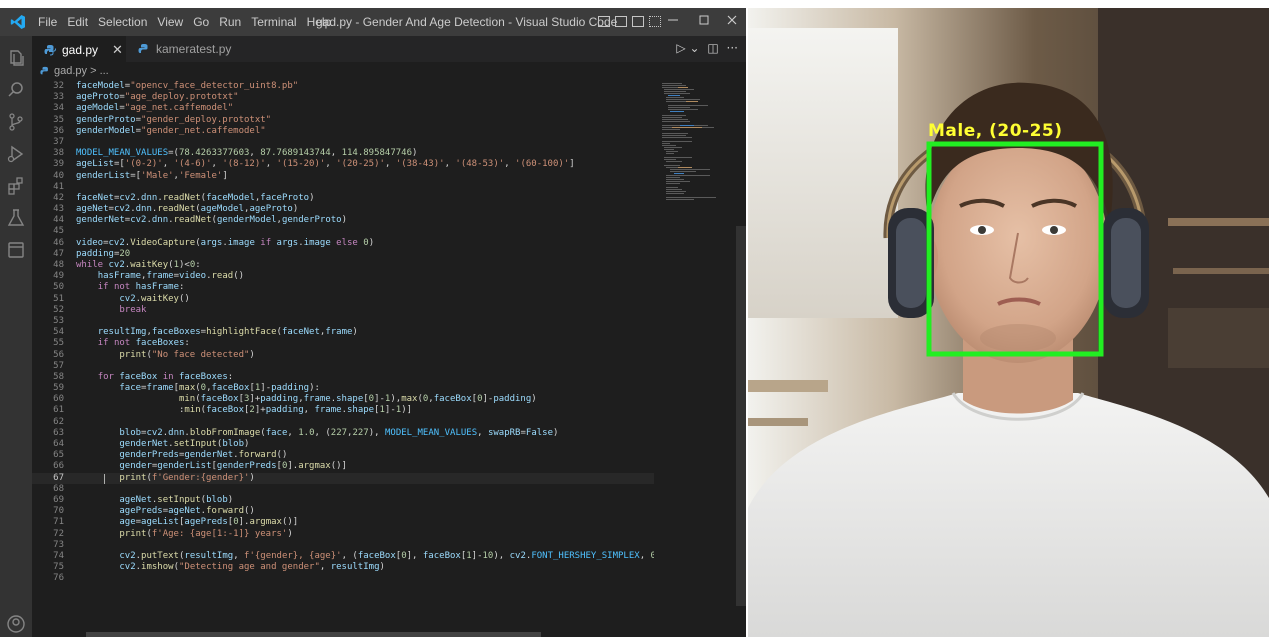 The width and height of the screenshot is (1269, 637). What do you see at coordinates (688, 161) in the screenshot?
I see `minimap` at bounding box center [688, 161].